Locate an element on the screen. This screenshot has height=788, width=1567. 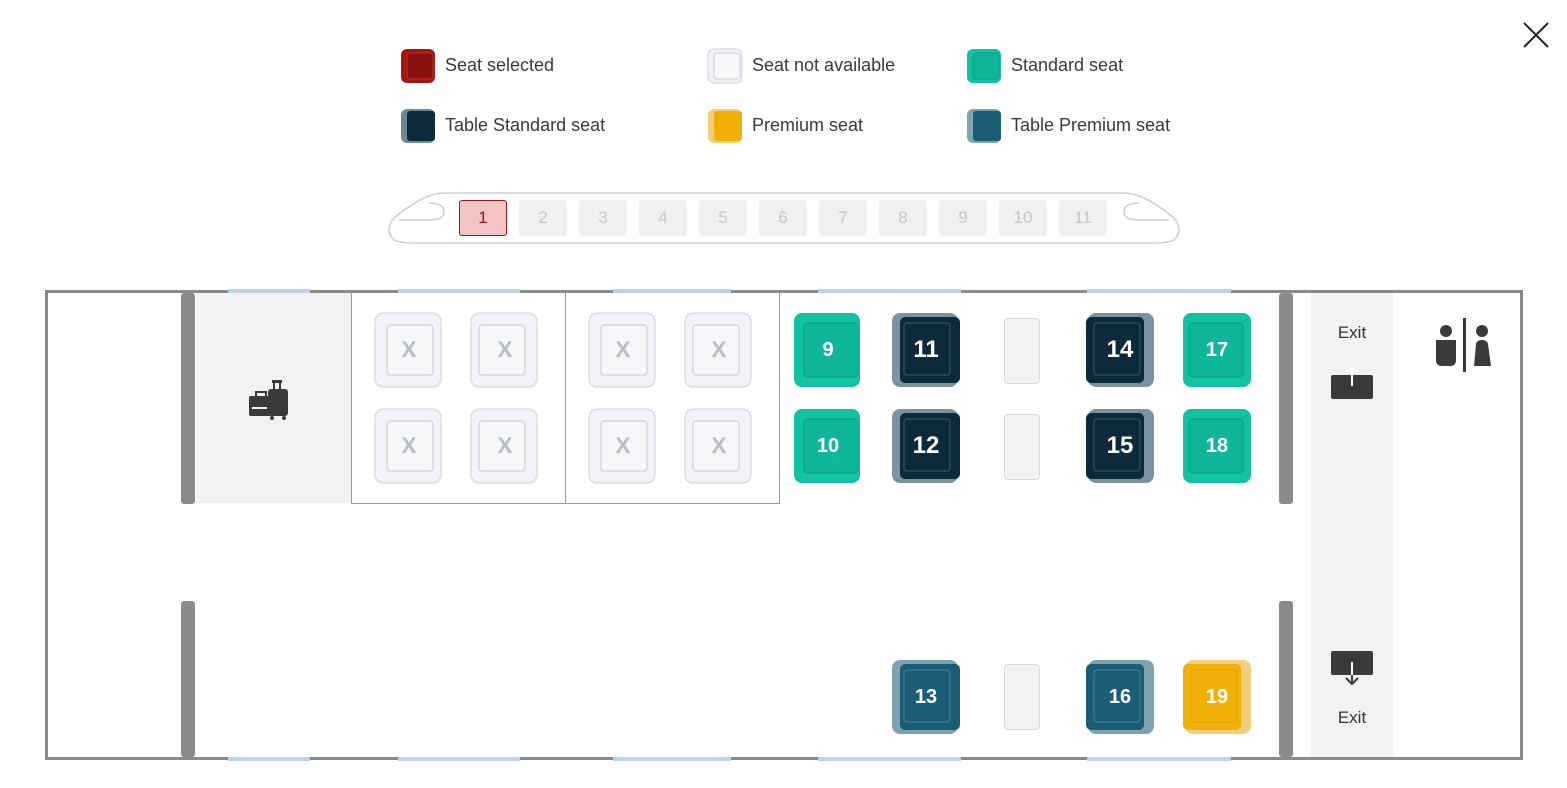
close-button is located at coordinates (1536, 35).